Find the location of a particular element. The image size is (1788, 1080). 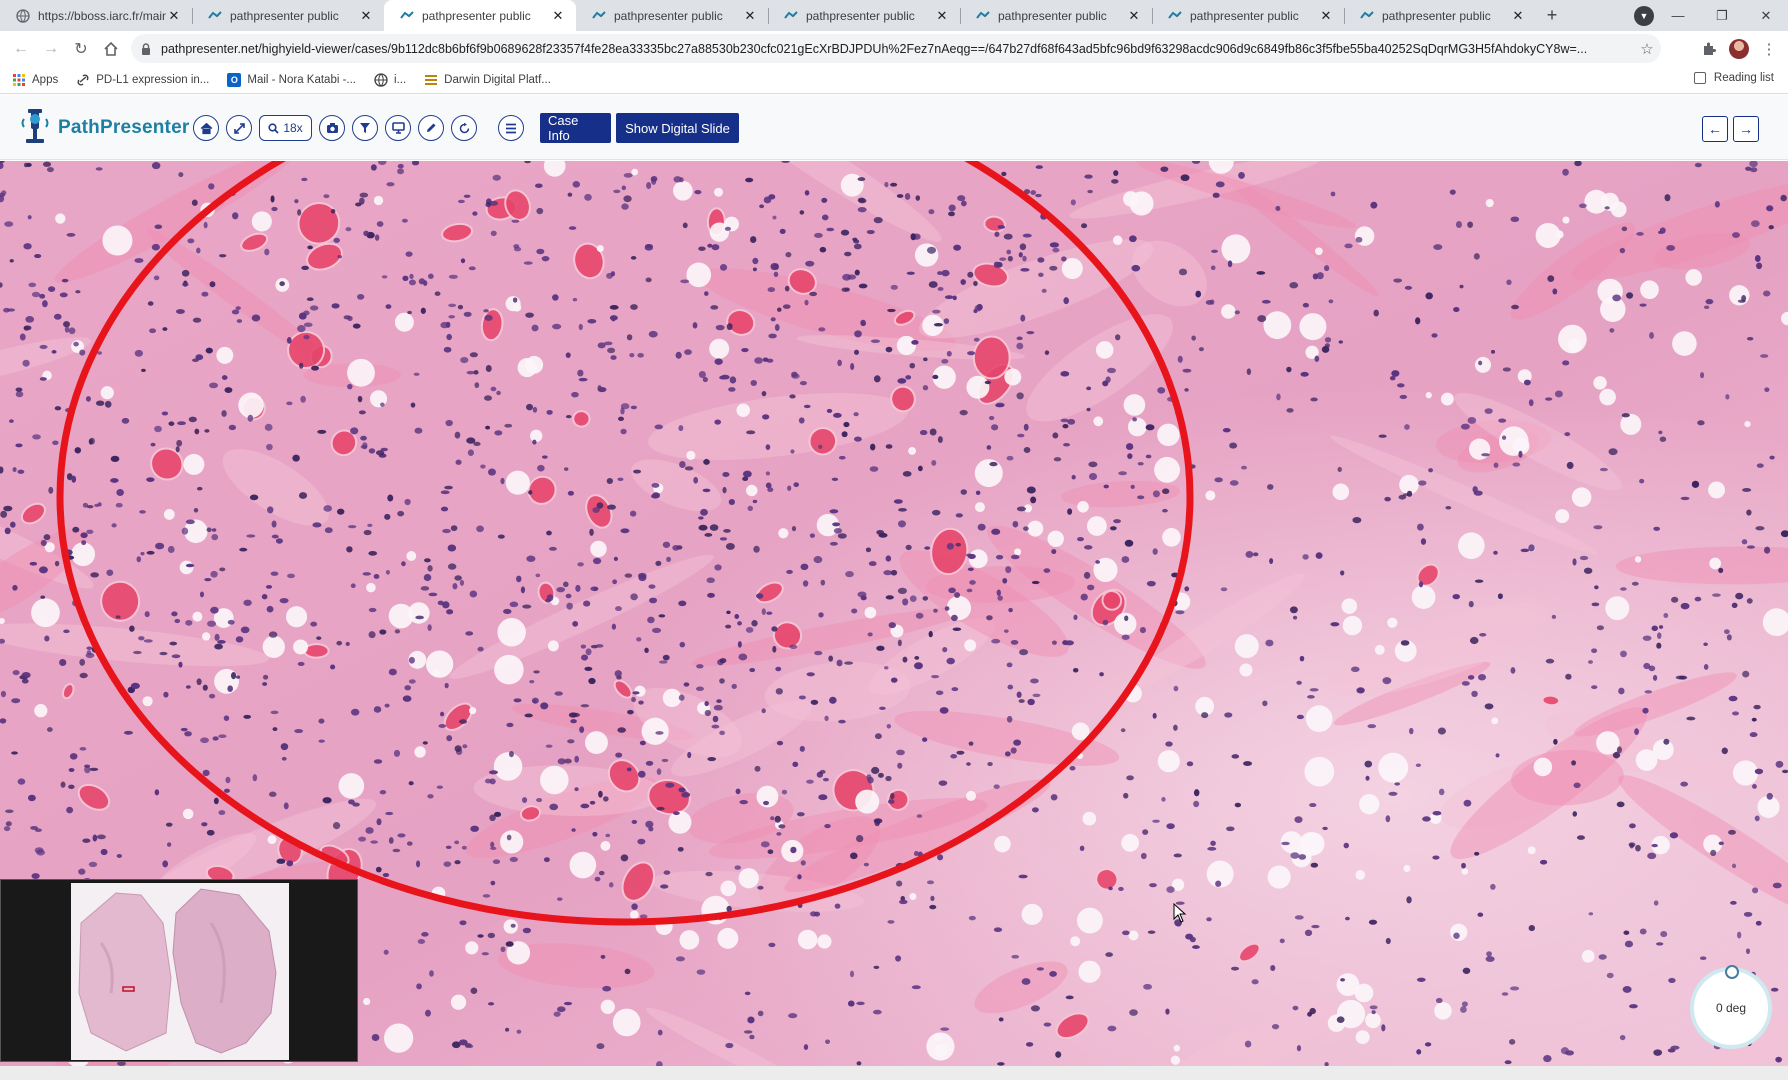

rotation-label: 0 deg is located at coordinates (1731, 1008).